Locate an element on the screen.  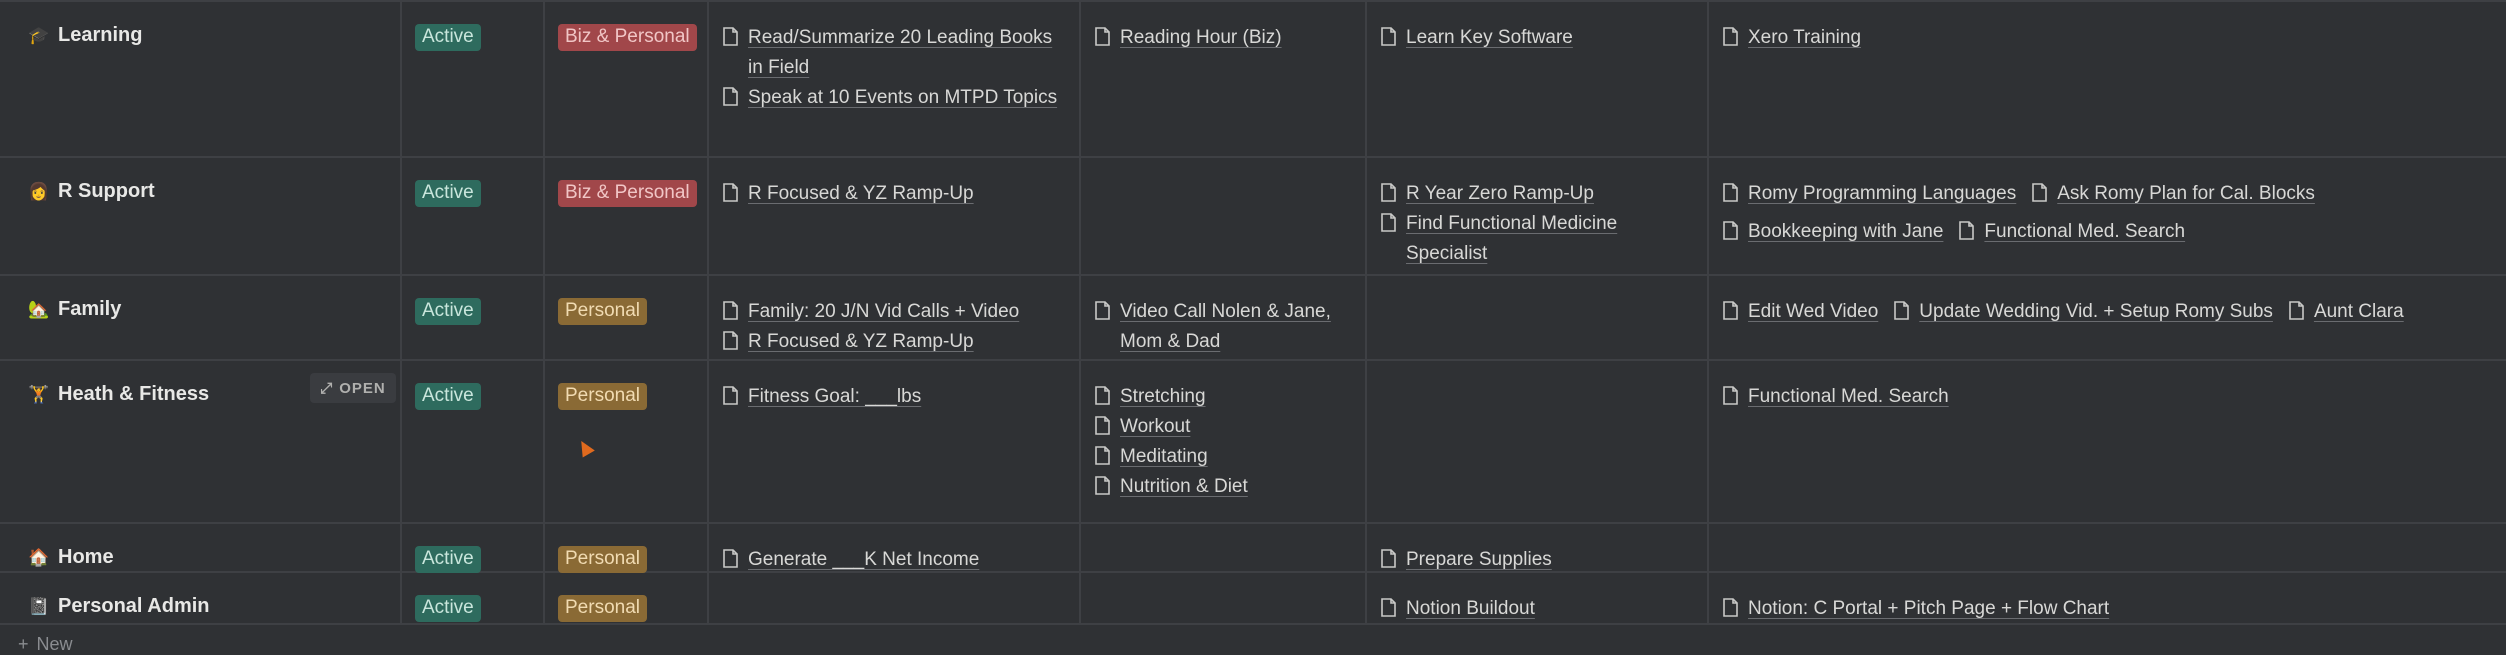
expand-icon: ⤢ is located at coordinates (327, 388).